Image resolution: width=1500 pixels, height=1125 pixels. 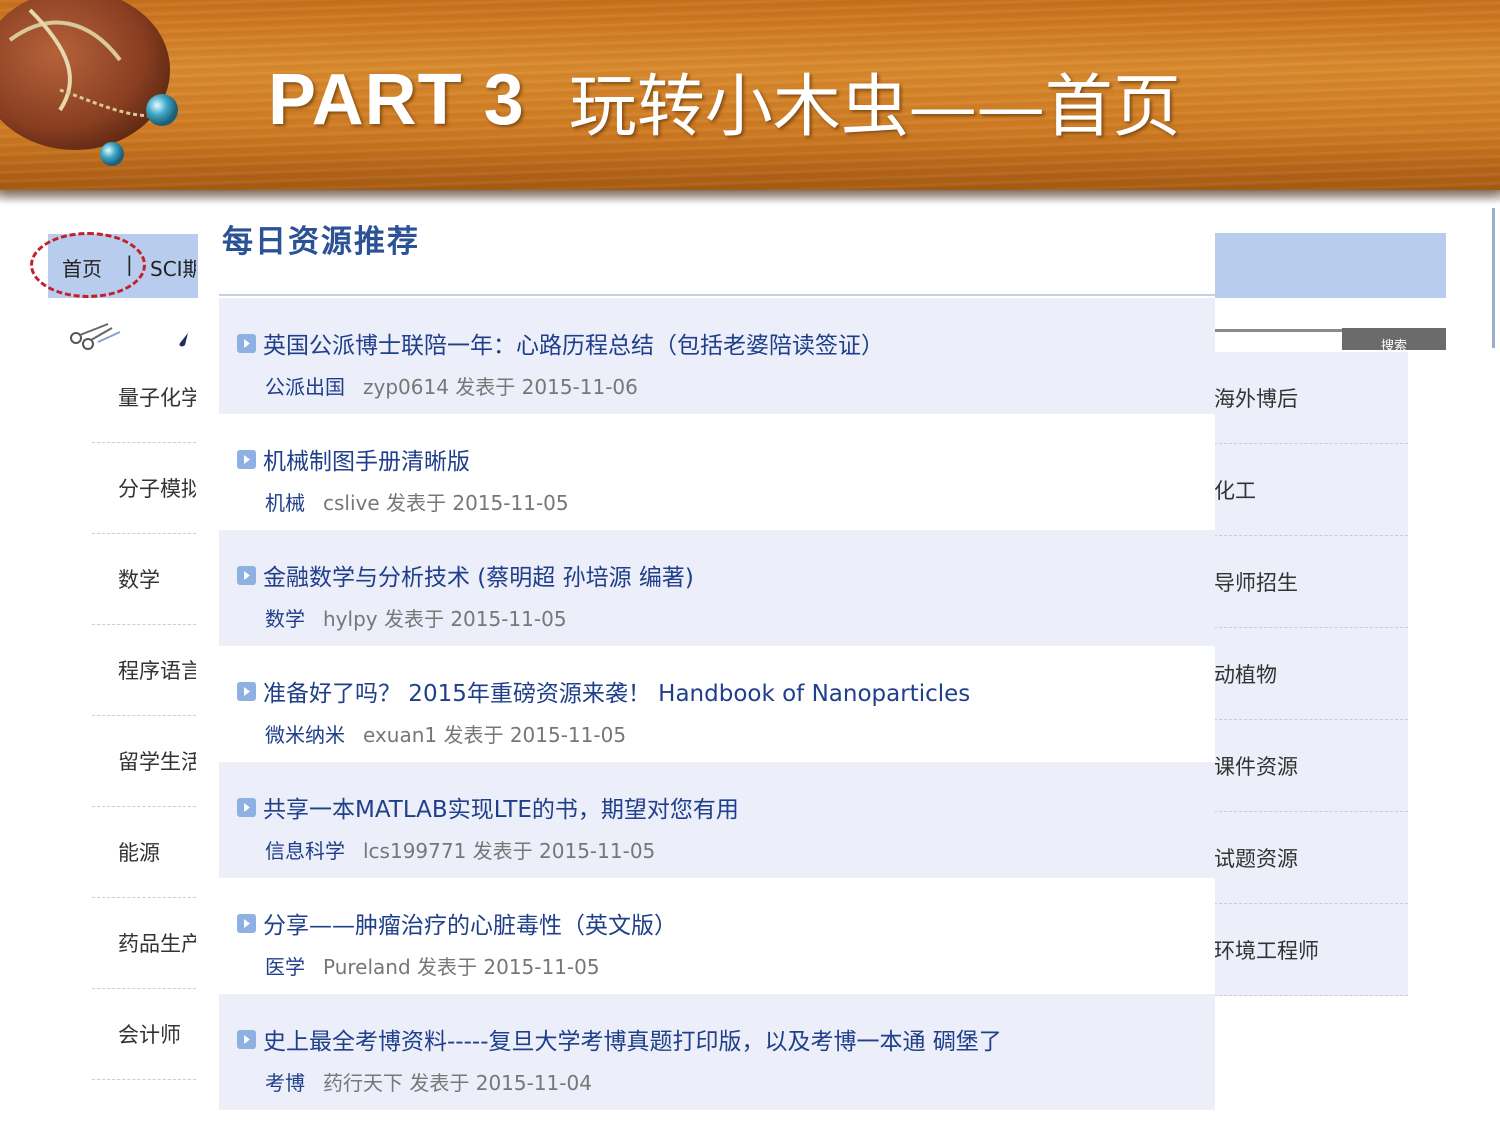 I want to click on right-category-item: 试题资源, so click(x=1311, y=858).